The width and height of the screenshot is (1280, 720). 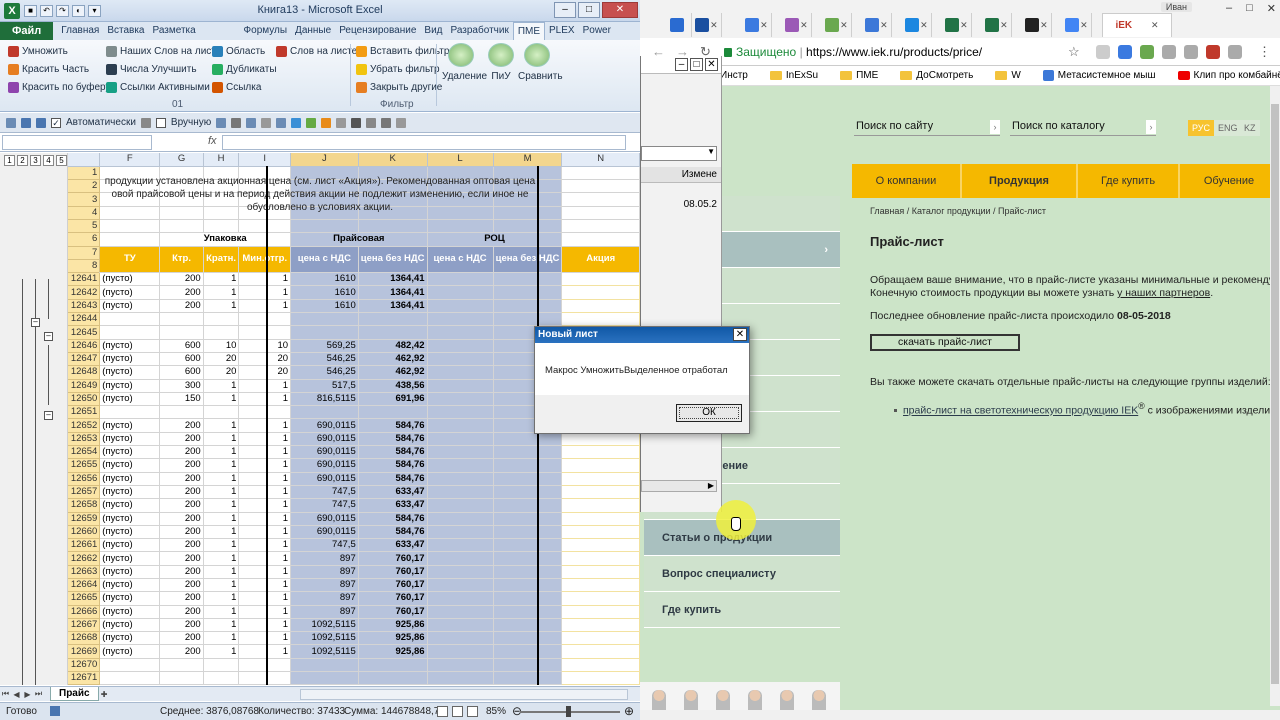 I want to click on tab-developer: Разработчик, so click(x=480, y=31).